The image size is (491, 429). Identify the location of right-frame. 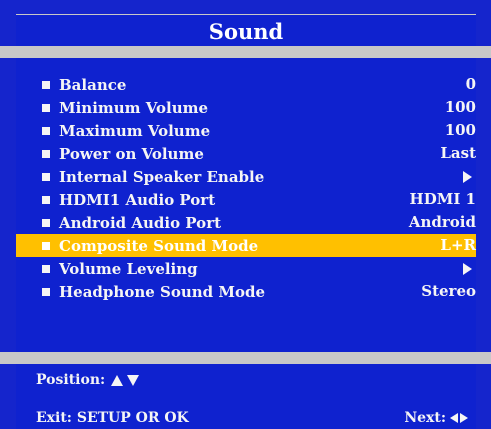
(483, 205).